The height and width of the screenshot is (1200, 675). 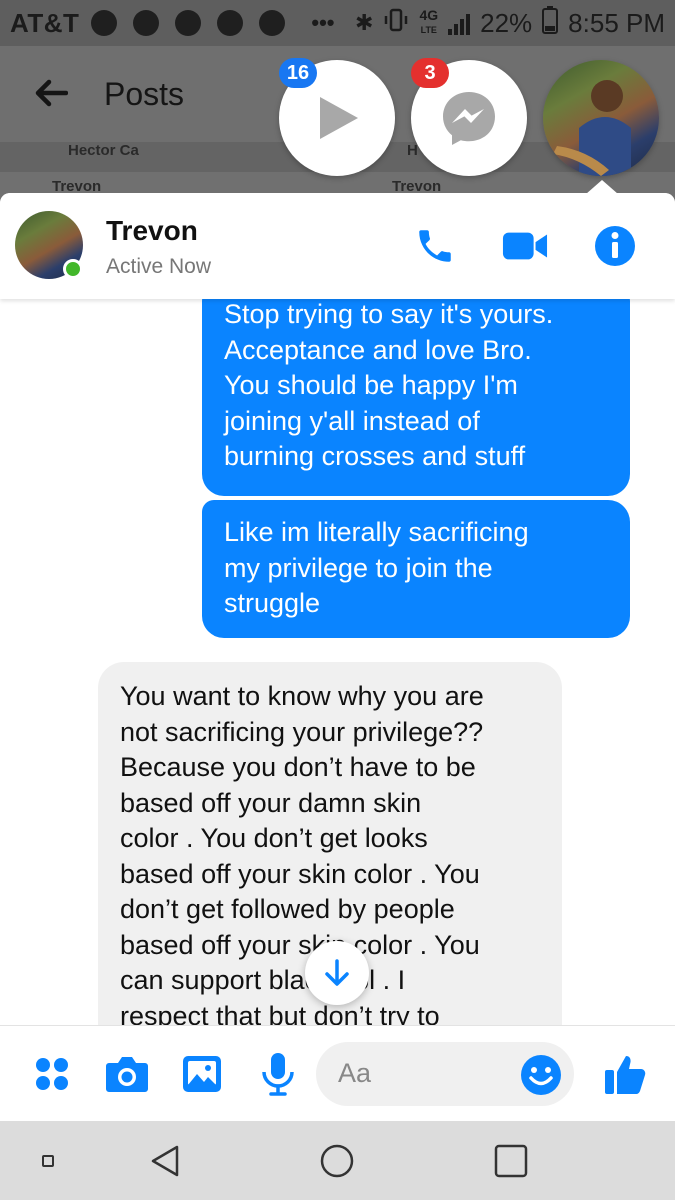 I want to click on contact-status: Active Now, so click(x=159, y=266).